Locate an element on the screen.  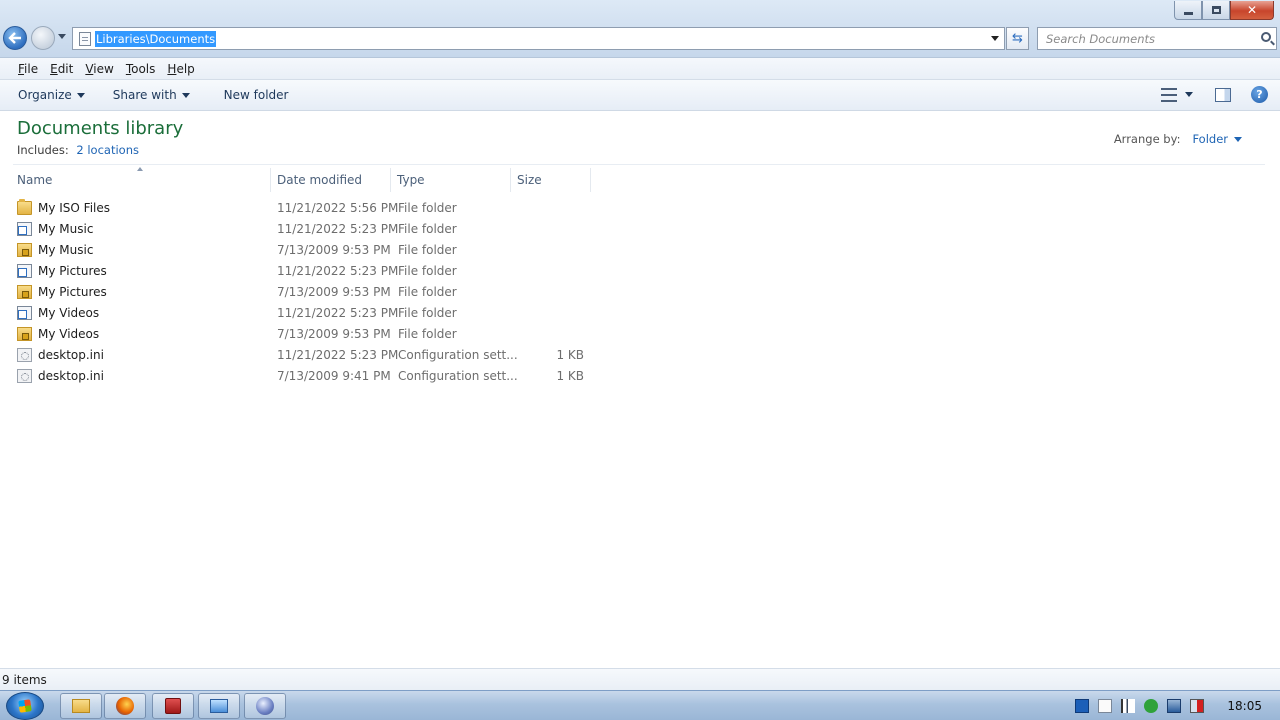
file-row: My Videos 7/13/2009 9:53 PM File folder is located at coordinates (640, 334).